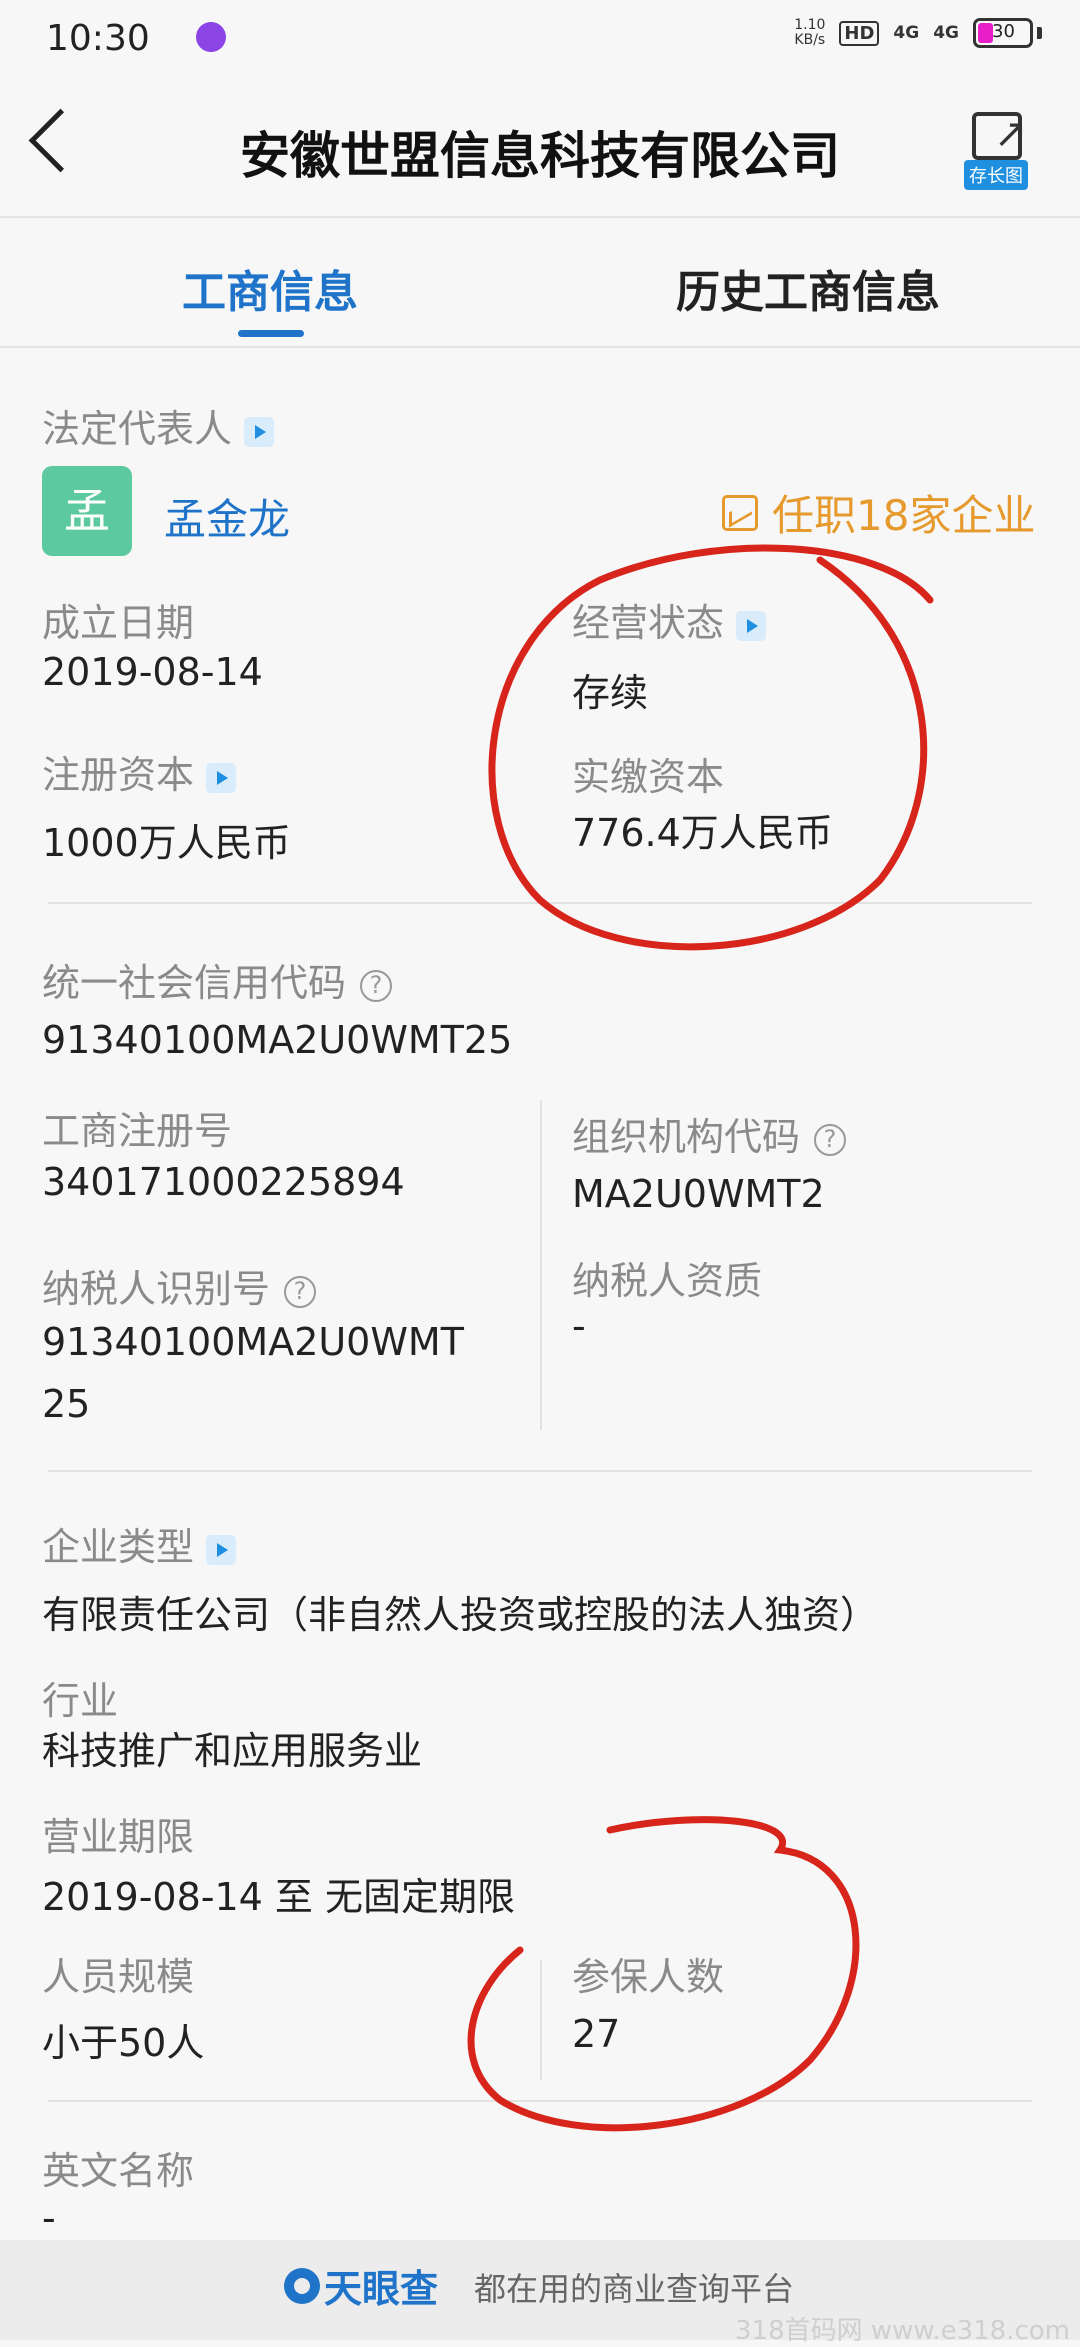 This screenshot has width=1080, height=2347. Describe the element at coordinates (152, 672) in the screenshot. I see `founded-value: 2019-08-14` at that location.